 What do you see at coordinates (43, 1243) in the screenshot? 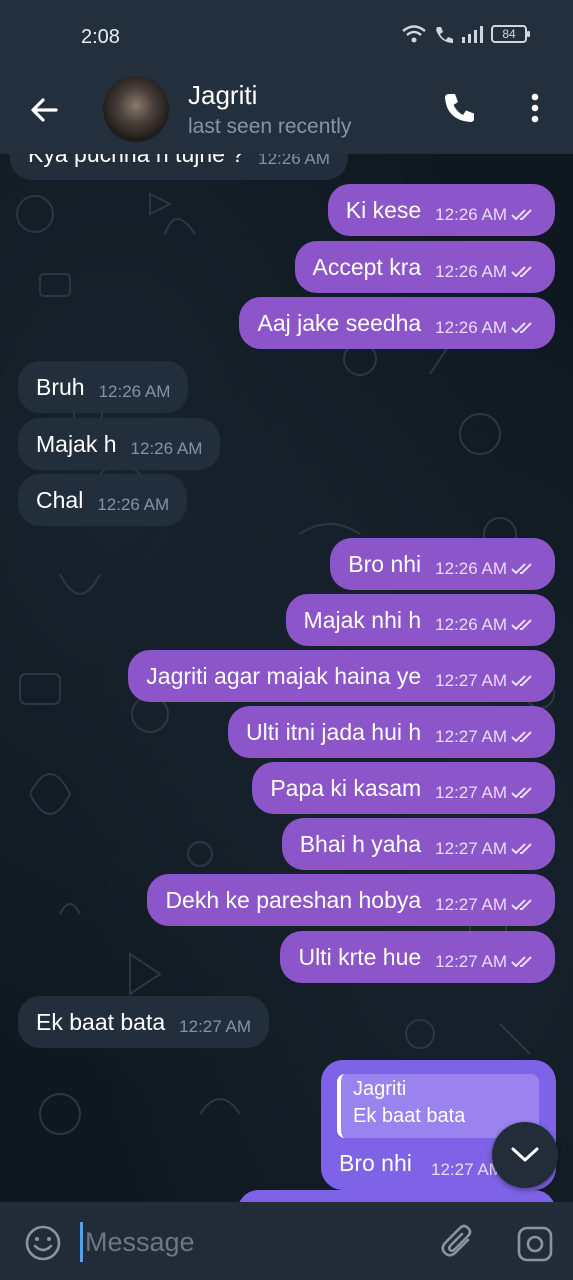
I see `smiley-icon` at bounding box center [43, 1243].